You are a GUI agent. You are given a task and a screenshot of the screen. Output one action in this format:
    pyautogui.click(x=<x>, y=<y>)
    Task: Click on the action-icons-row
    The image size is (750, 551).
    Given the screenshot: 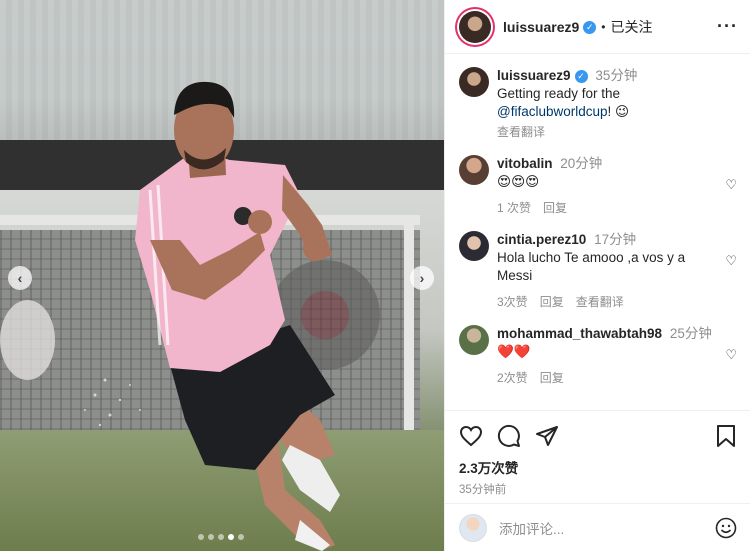 What is the action you would take?
    pyautogui.click(x=598, y=436)
    